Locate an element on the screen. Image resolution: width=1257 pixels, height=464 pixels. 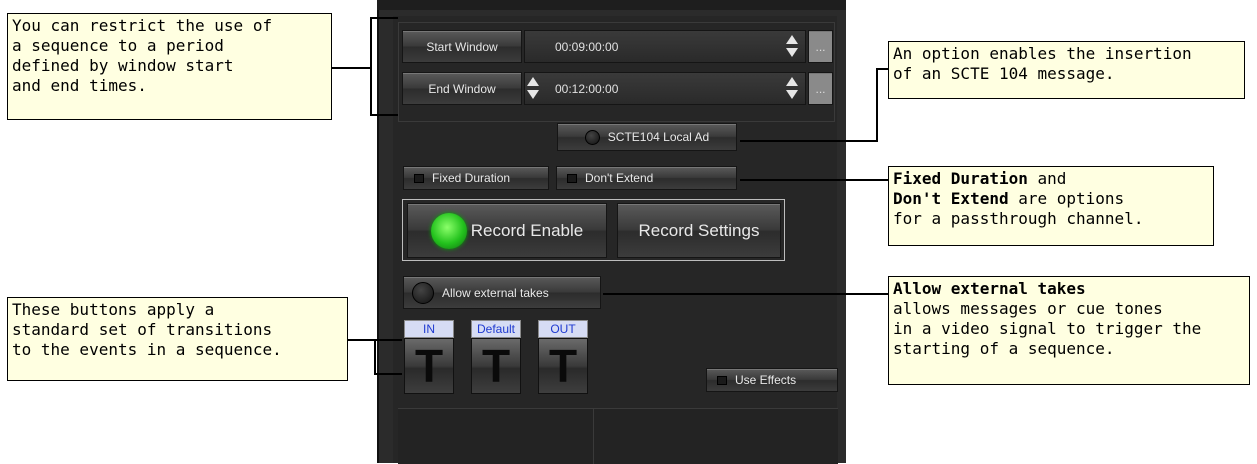
list-divider is located at coordinates (593, 436).